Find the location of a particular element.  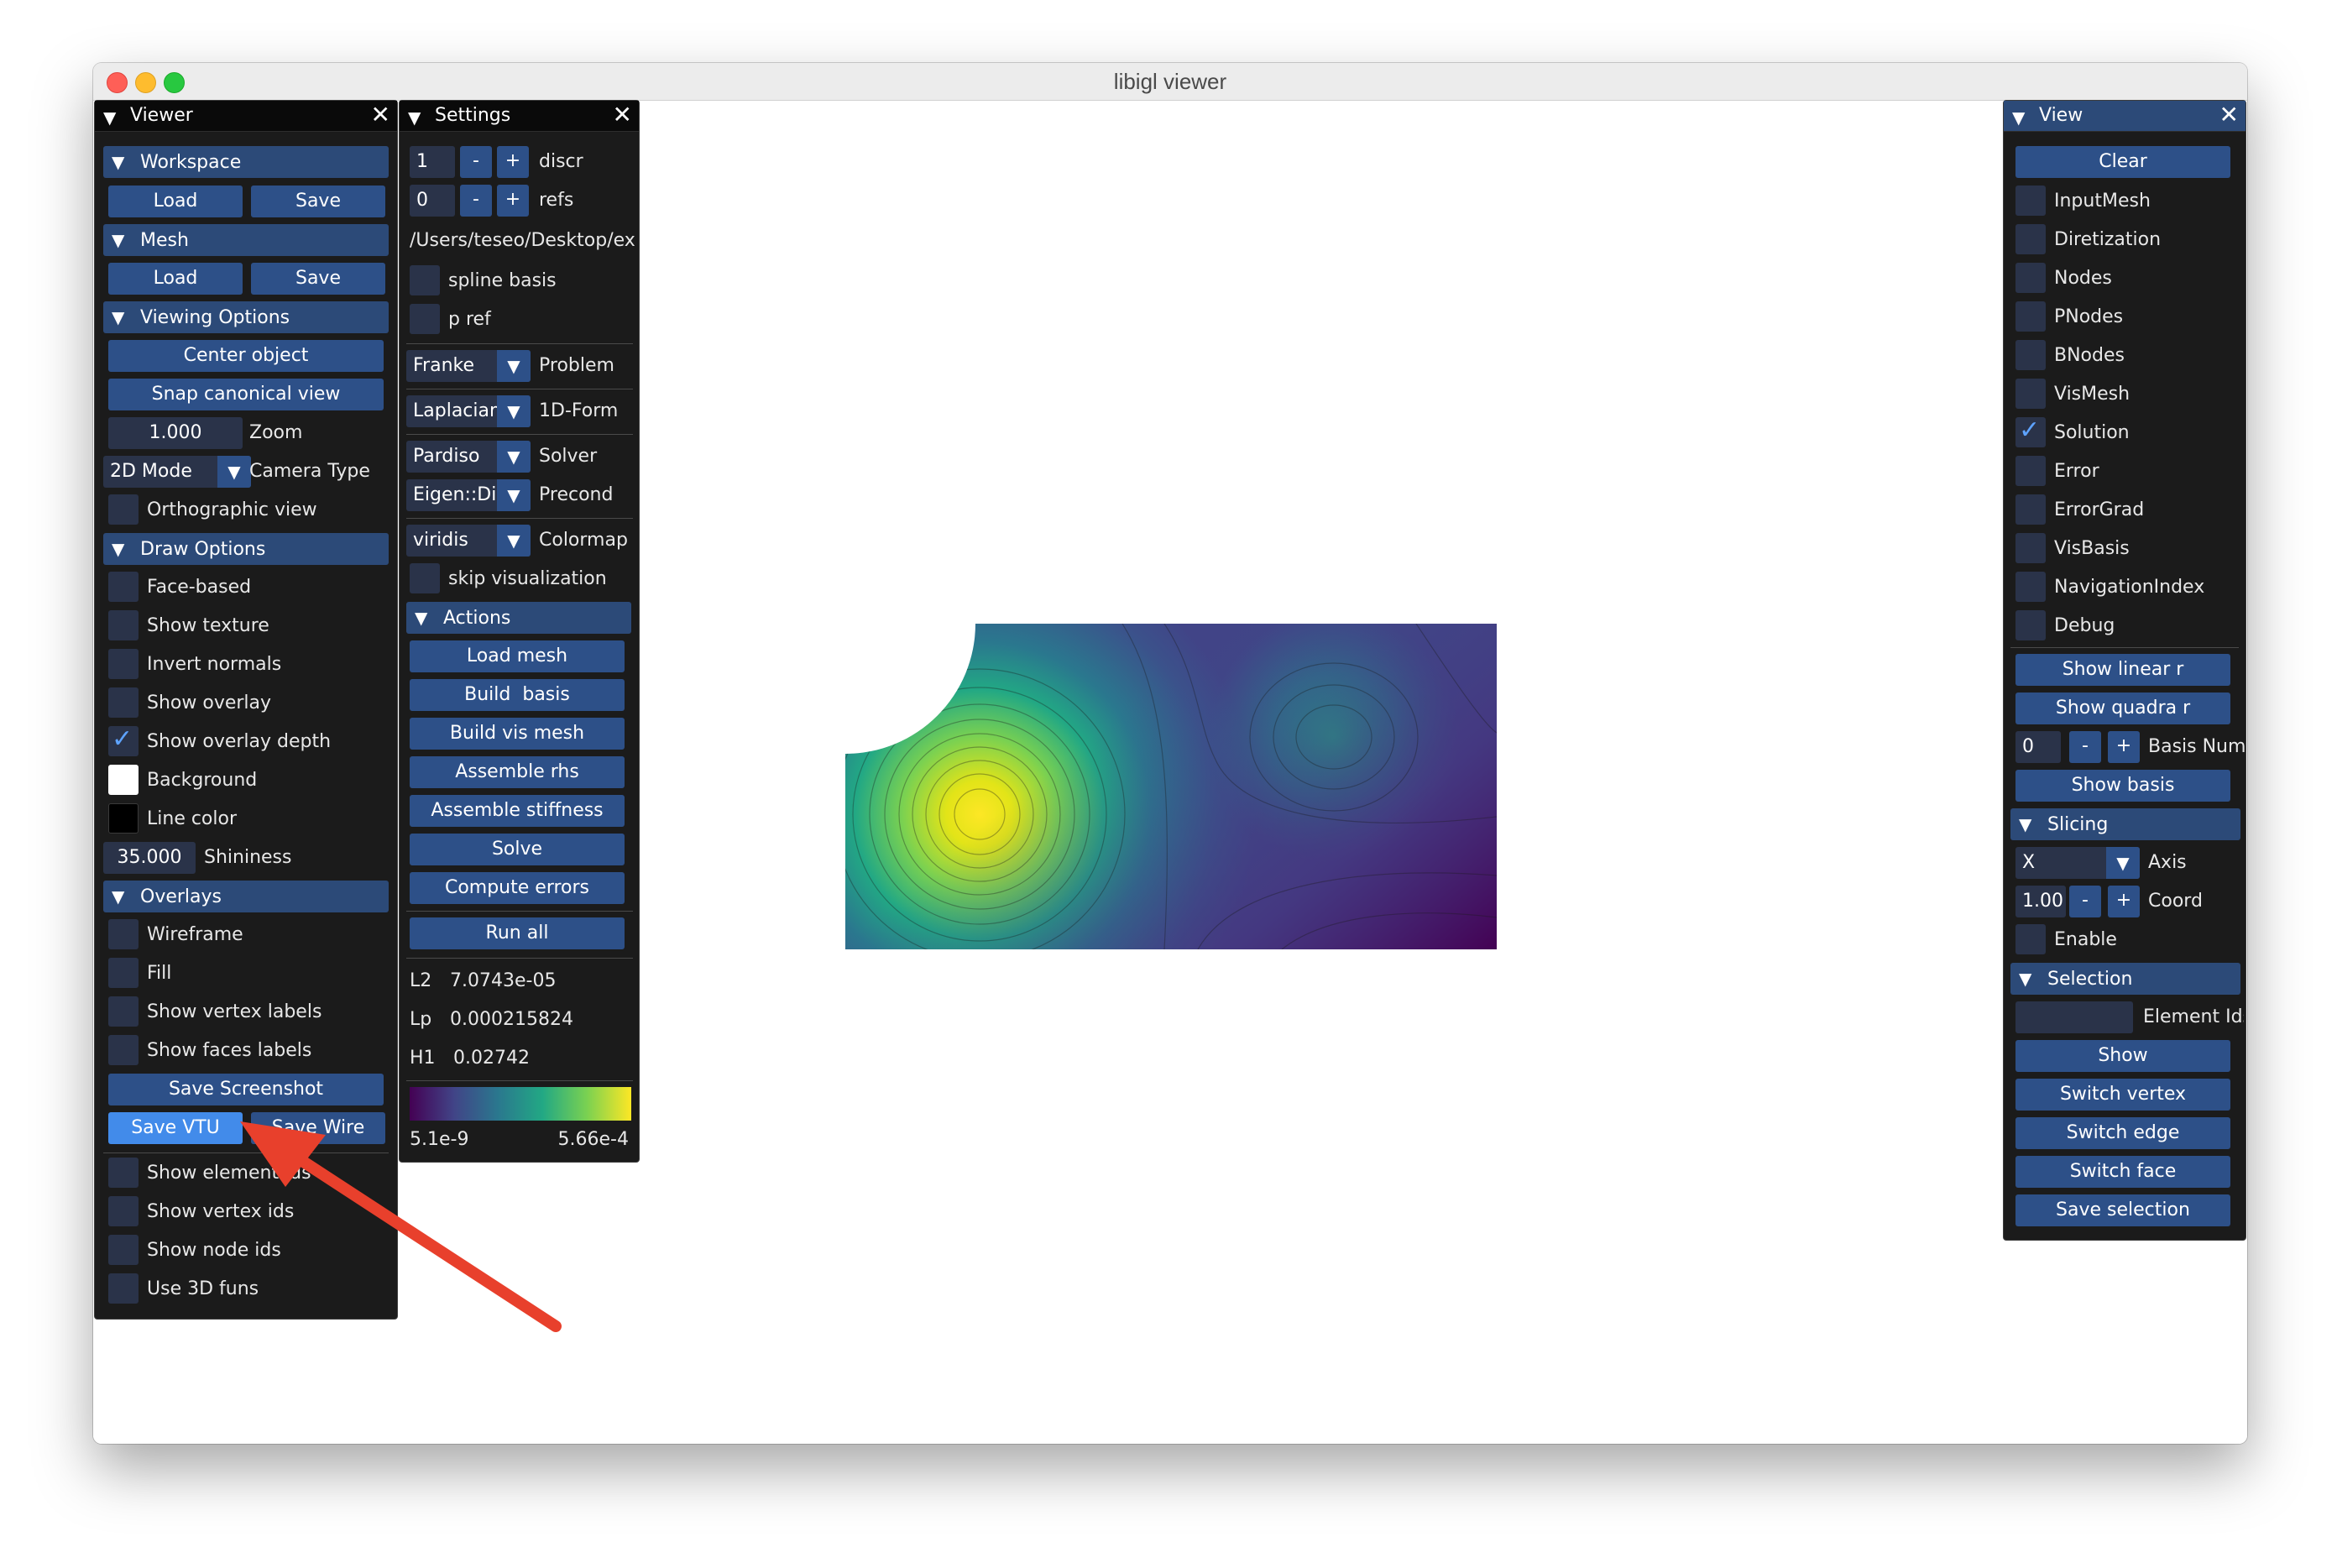

save-wire-button: Save Wire is located at coordinates (318, 1128).